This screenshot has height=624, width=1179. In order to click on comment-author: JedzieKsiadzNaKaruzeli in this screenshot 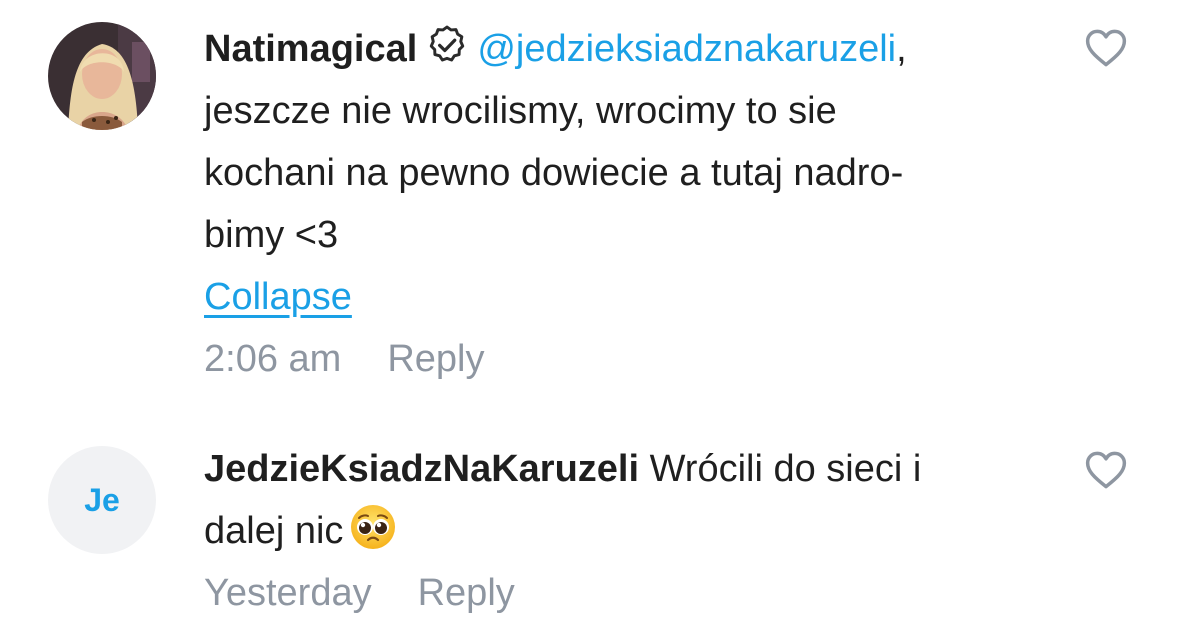, I will do `click(421, 469)`.